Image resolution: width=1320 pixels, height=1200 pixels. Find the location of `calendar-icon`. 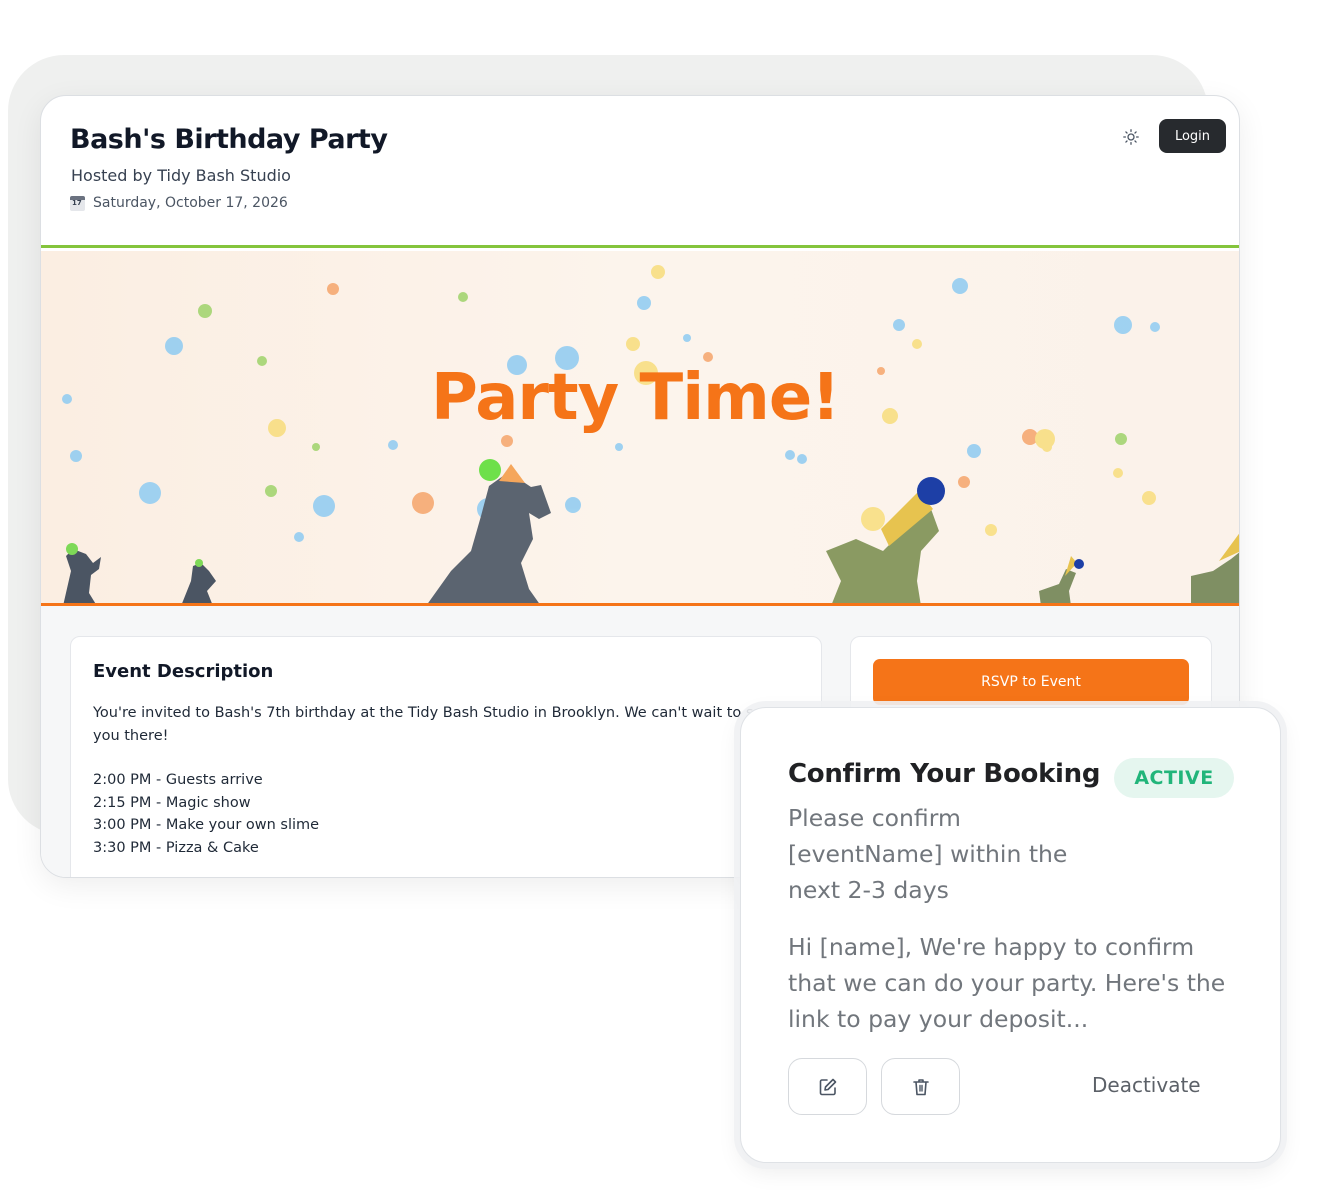

calendar-icon is located at coordinates (77, 203).